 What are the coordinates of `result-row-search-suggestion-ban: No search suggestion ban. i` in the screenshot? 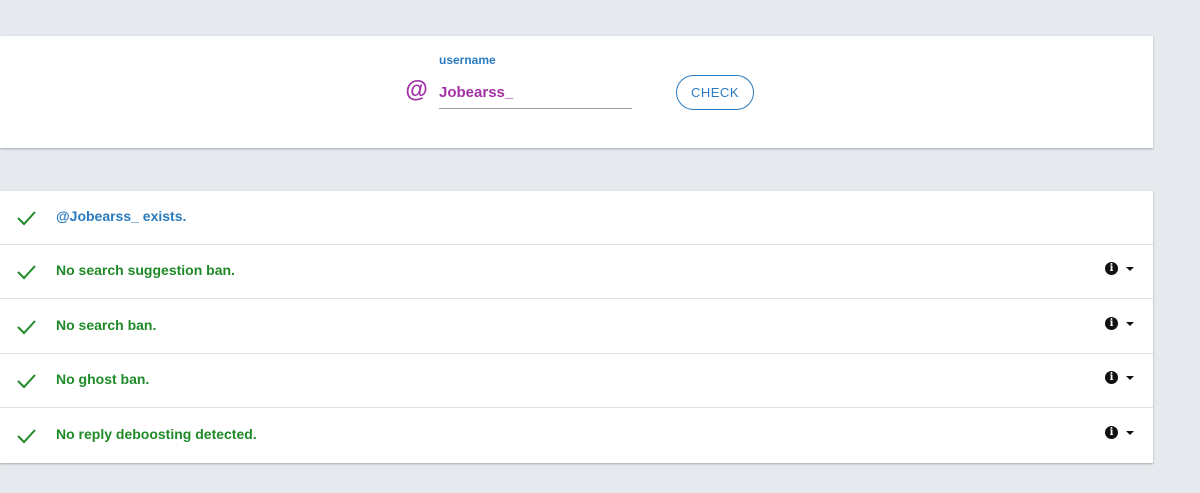 It's located at (576, 272).